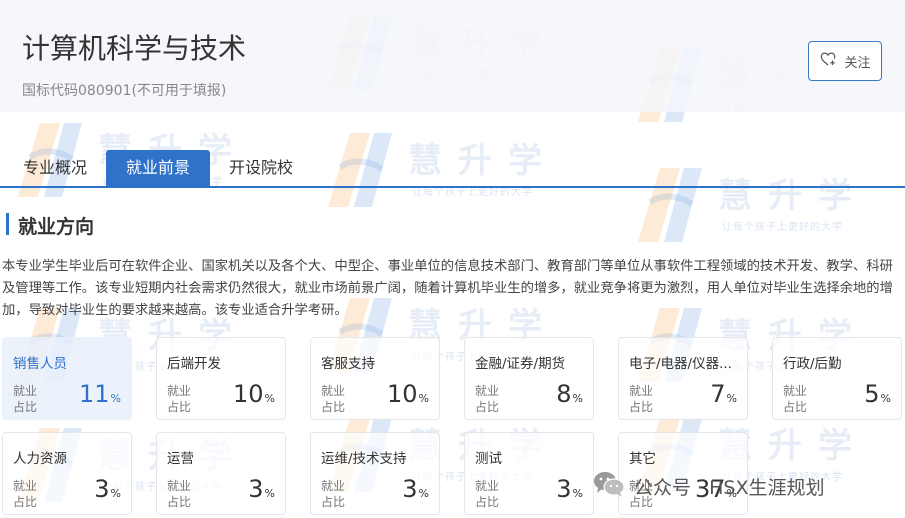 This screenshot has height=518, width=905. Describe the element at coordinates (100, 394) in the screenshot. I see `job-share-value: 11%` at that location.